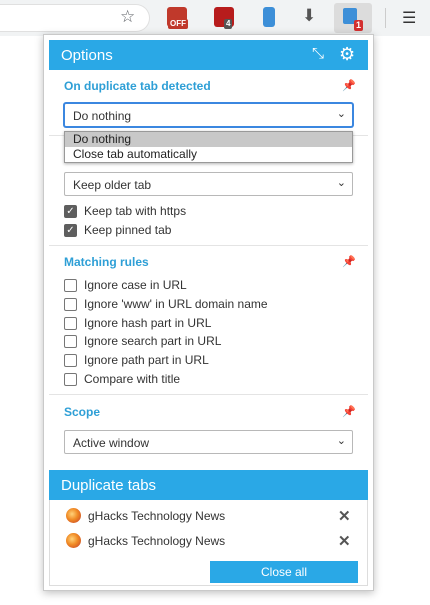 The height and width of the screenshot is (605, 430). I want to click on select-value: Do nothing, so click(102, 116).